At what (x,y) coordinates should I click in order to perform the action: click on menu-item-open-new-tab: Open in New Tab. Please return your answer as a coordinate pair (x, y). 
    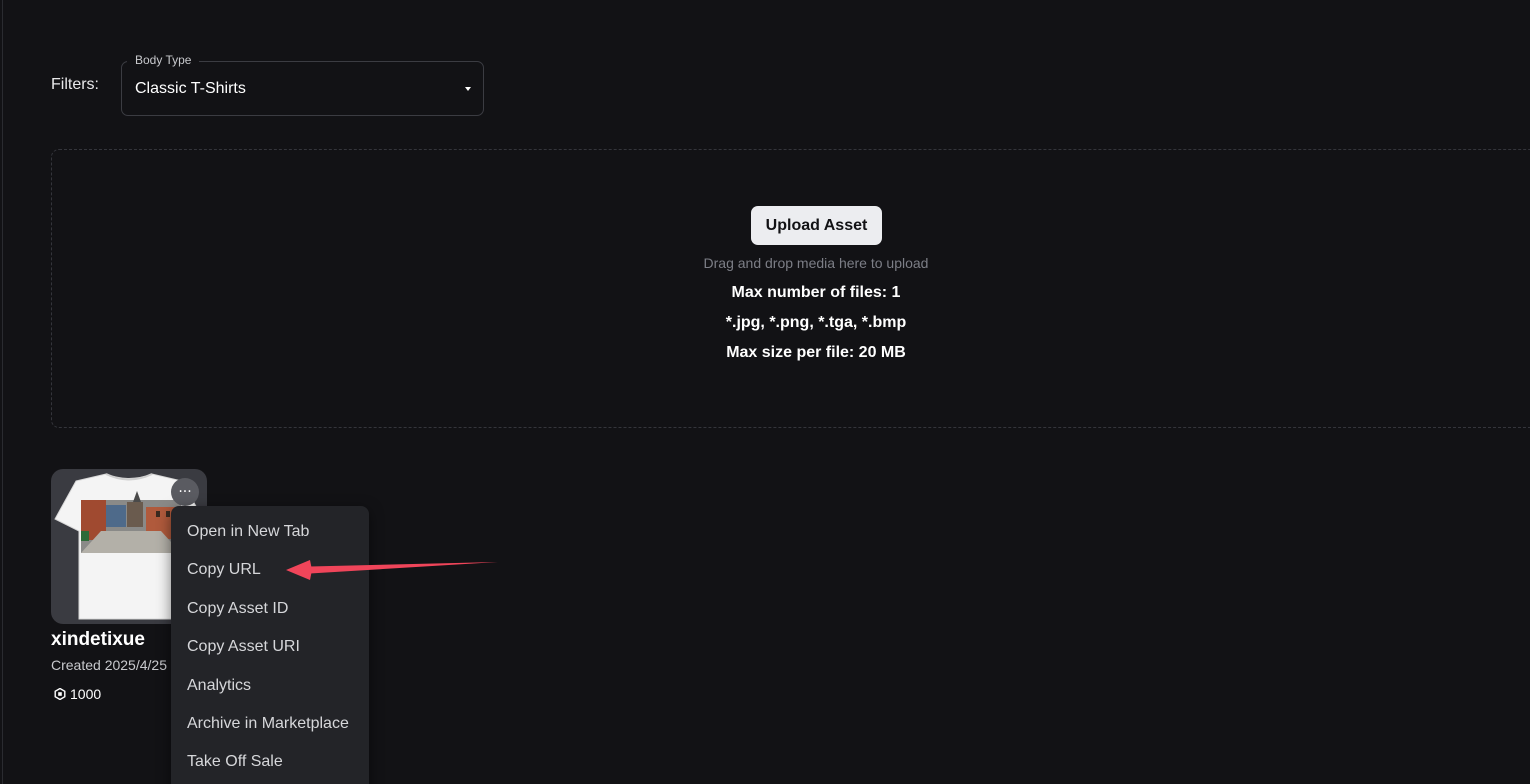
    Looking at the image, I should click on (248, 532).